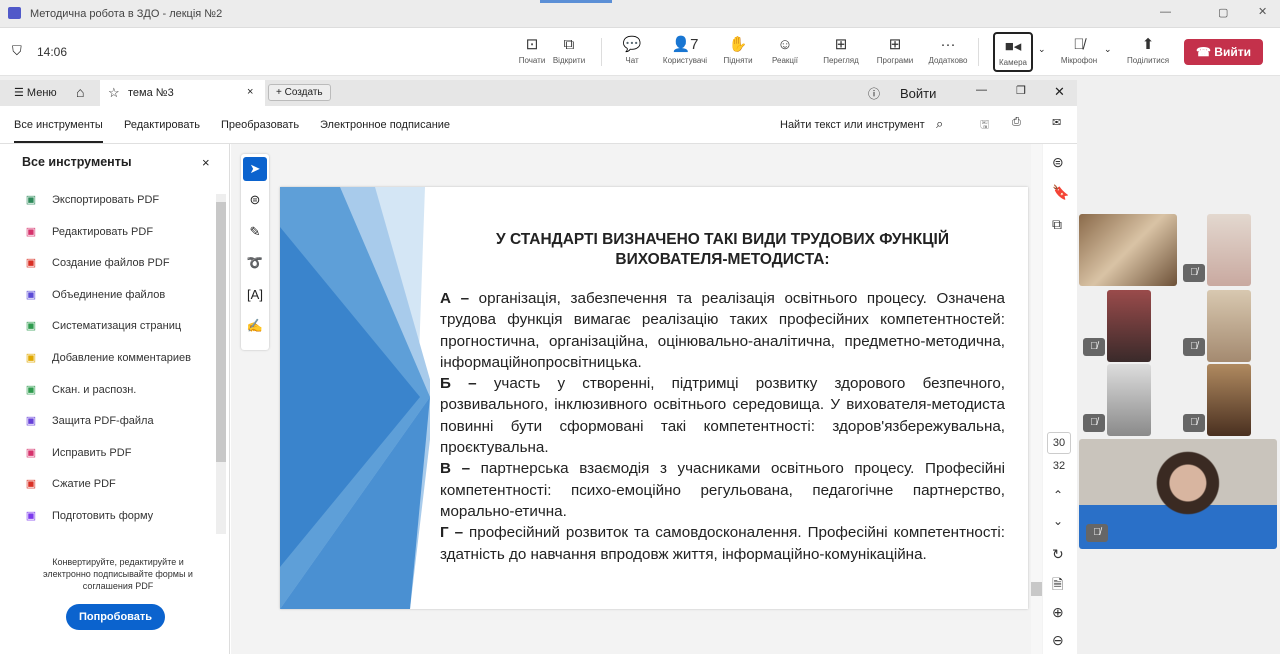 This screenshot has height=654, width=1280. Describe the element at coordinates (206, 162) in the screenshot. I see `close-panel-icon: ×` at that location.